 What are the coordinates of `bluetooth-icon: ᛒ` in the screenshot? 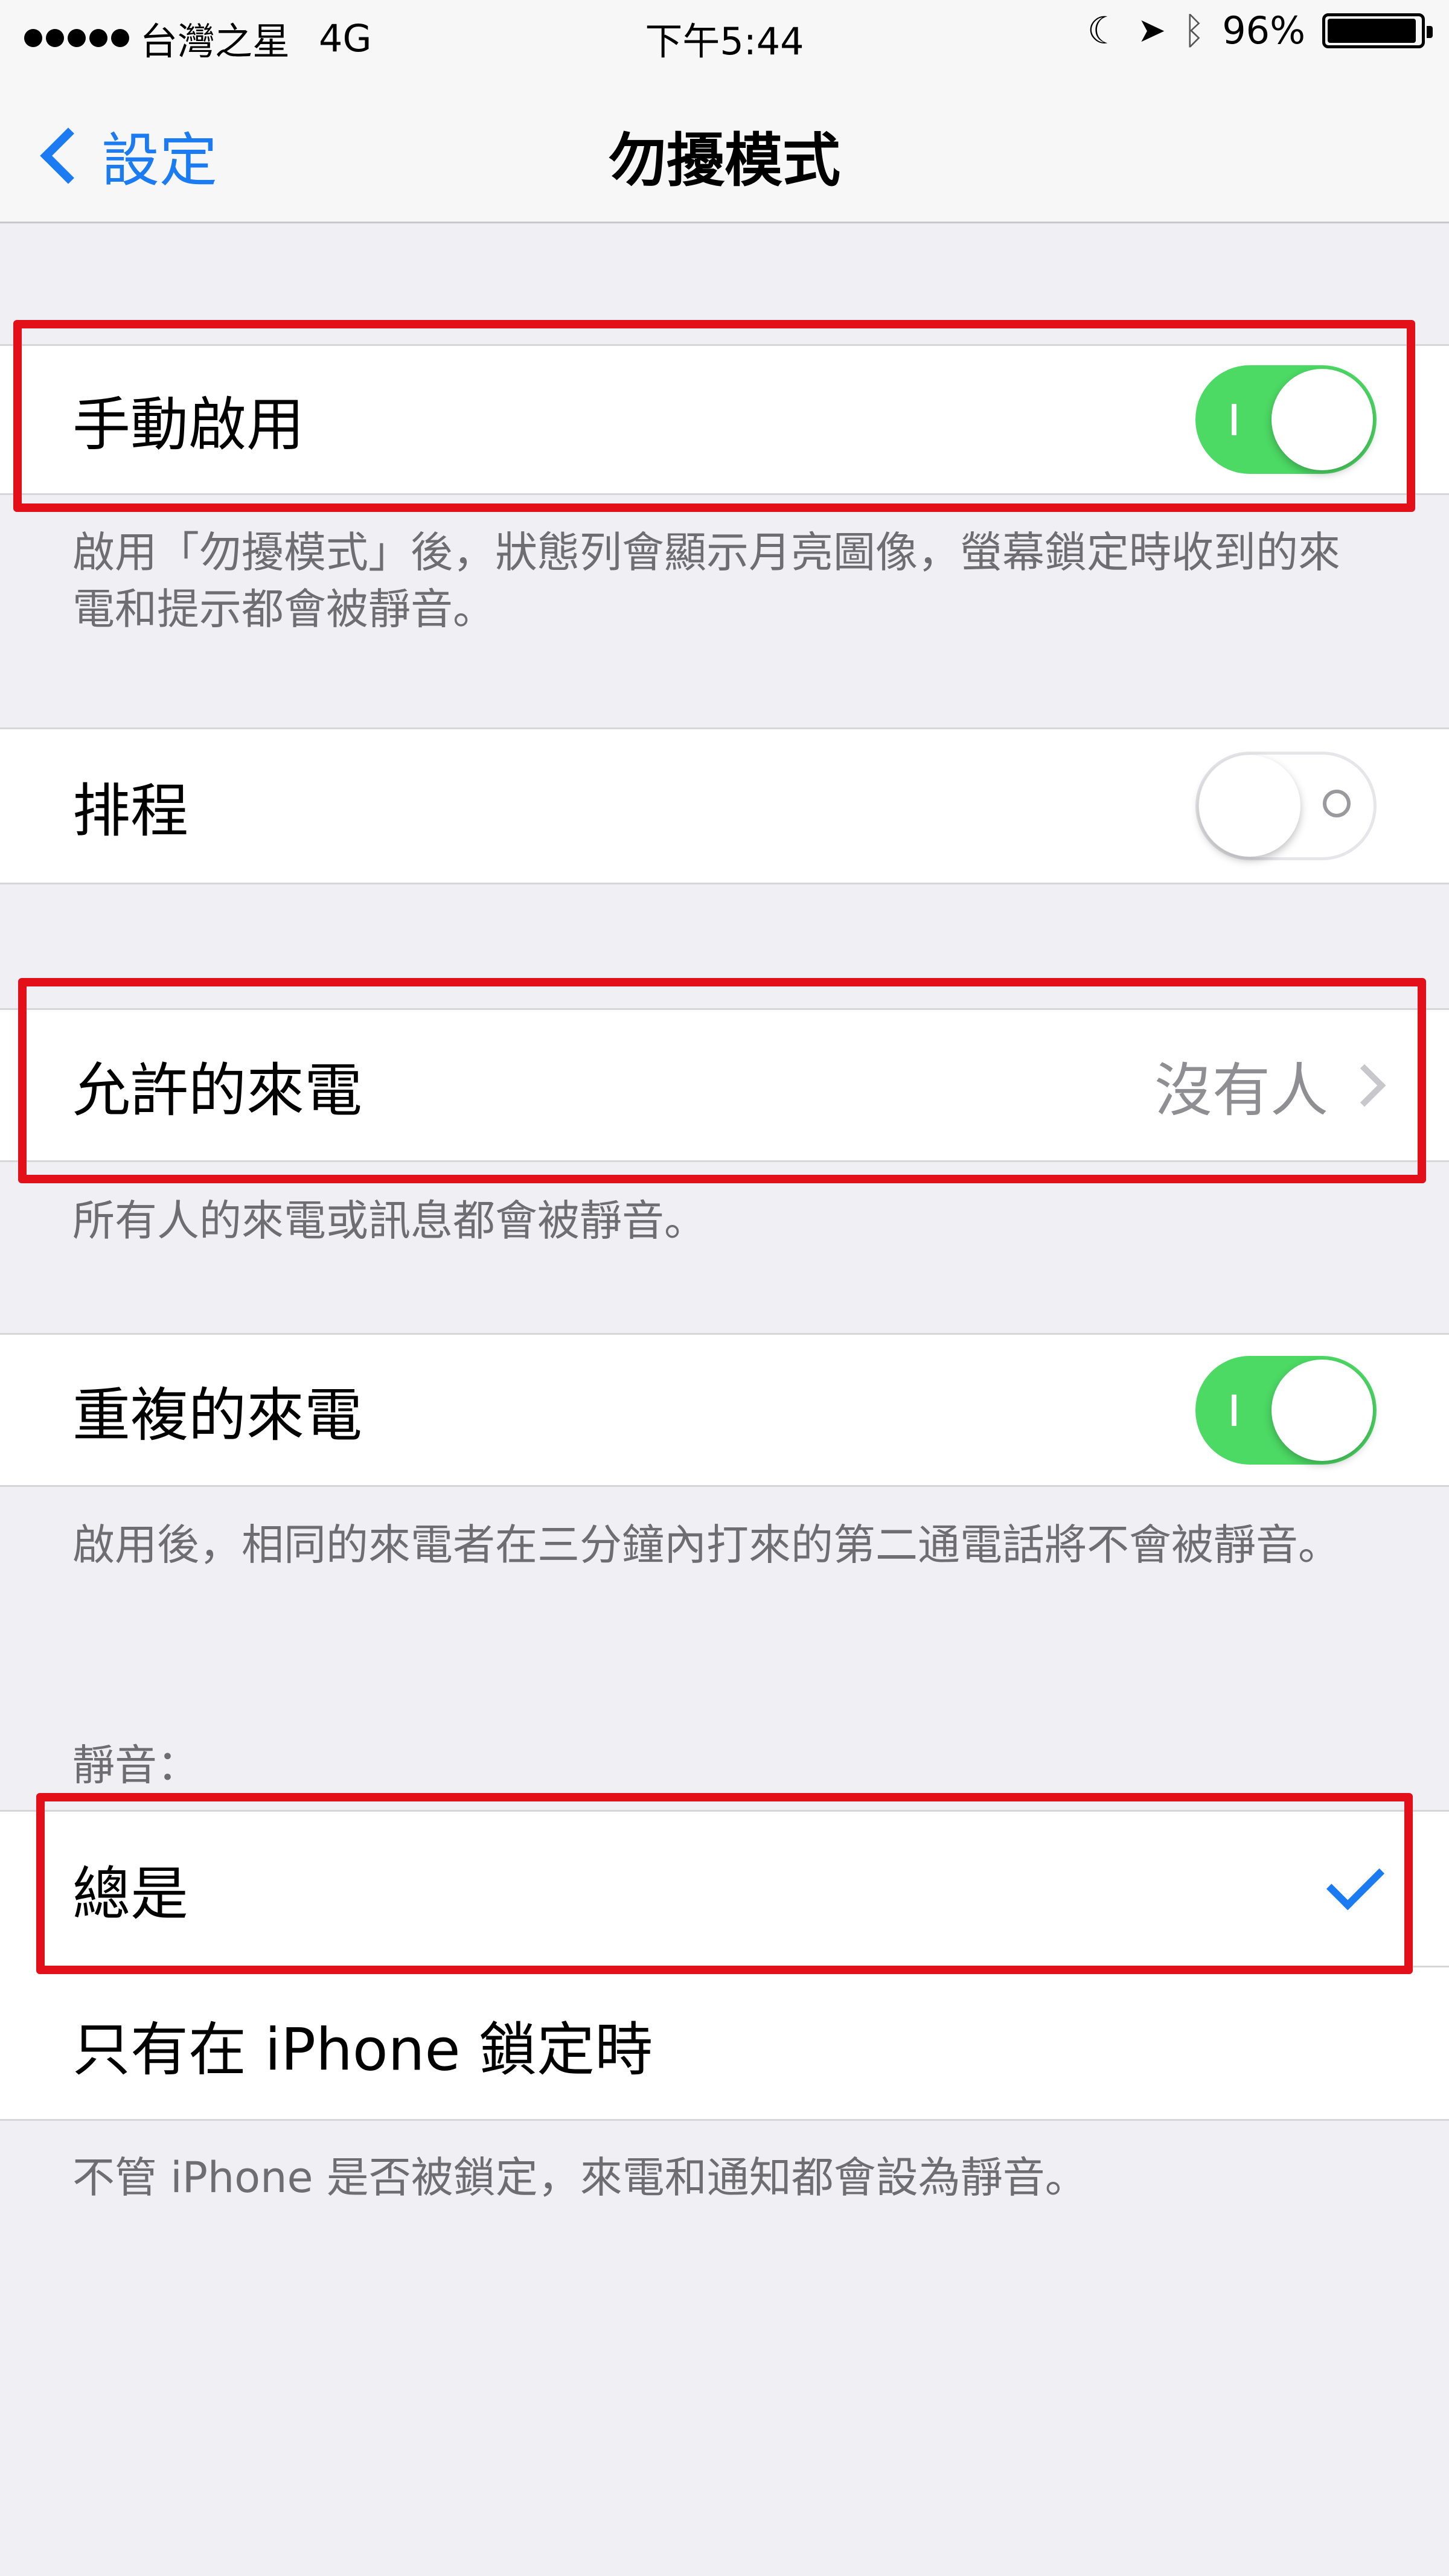 It's located at (1194, 31).